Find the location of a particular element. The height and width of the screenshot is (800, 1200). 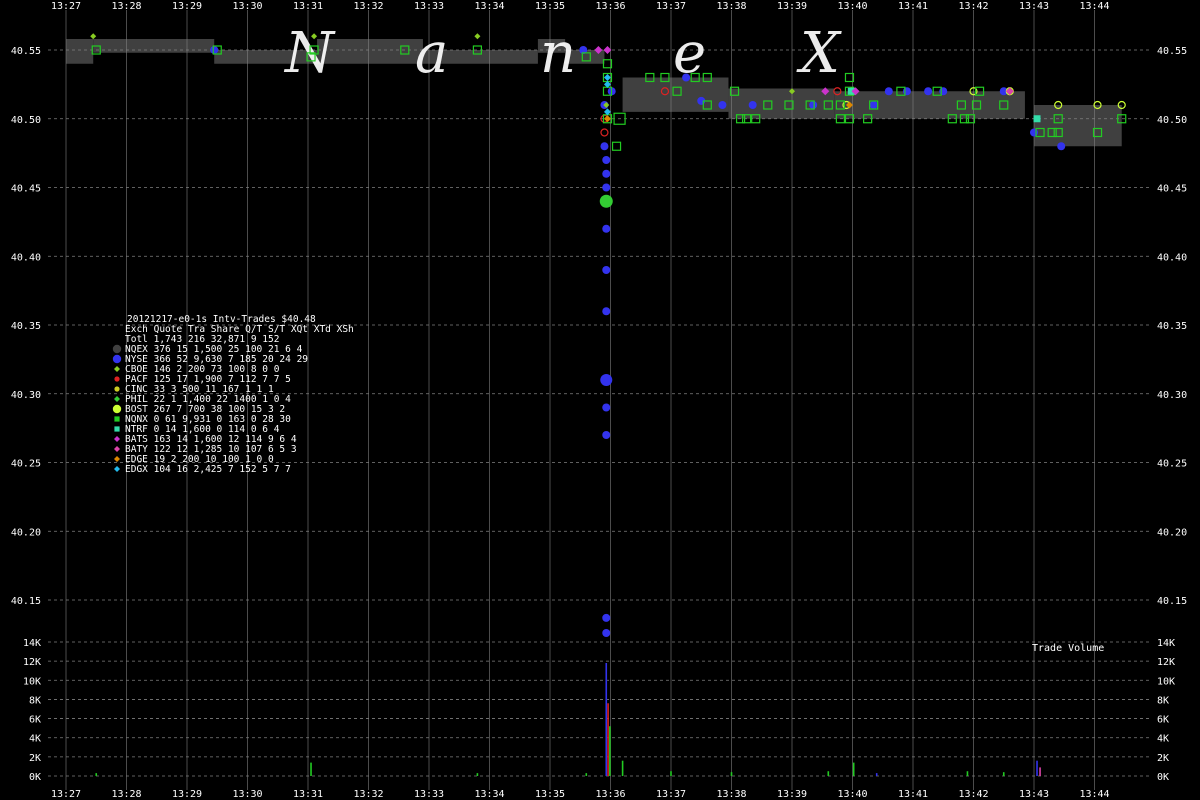

price-tick-label-right: 40.25 is located at coordinates (1172, 464).